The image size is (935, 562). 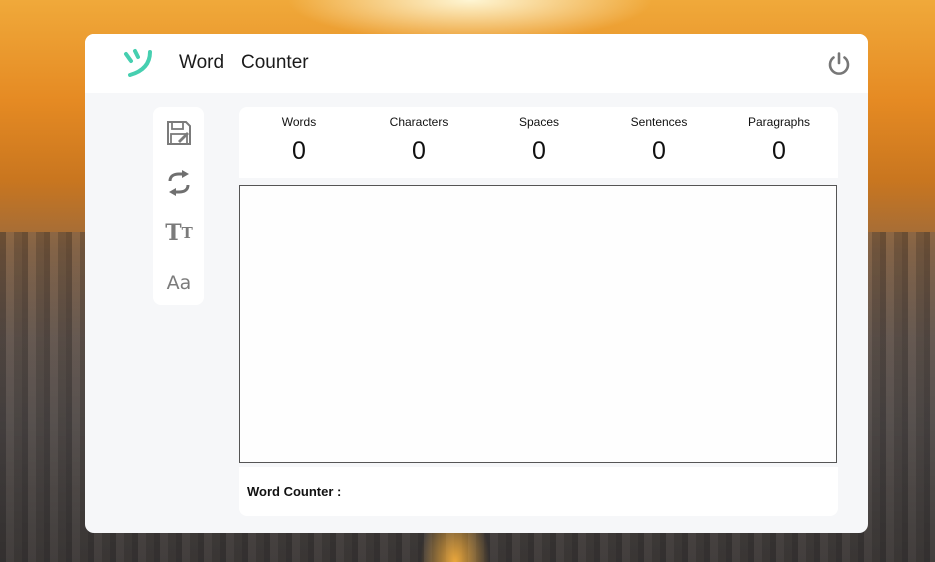 I want to click on refresh-button, so click(x=179, y=183).